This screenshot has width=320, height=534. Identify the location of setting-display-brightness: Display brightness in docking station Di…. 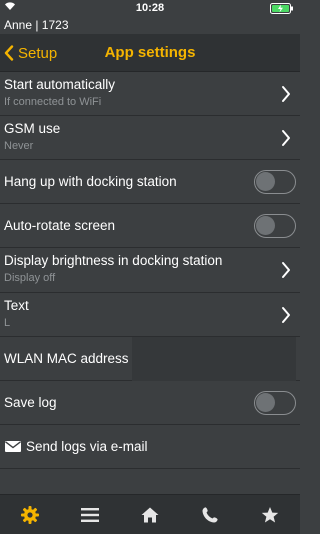
(150, 270).